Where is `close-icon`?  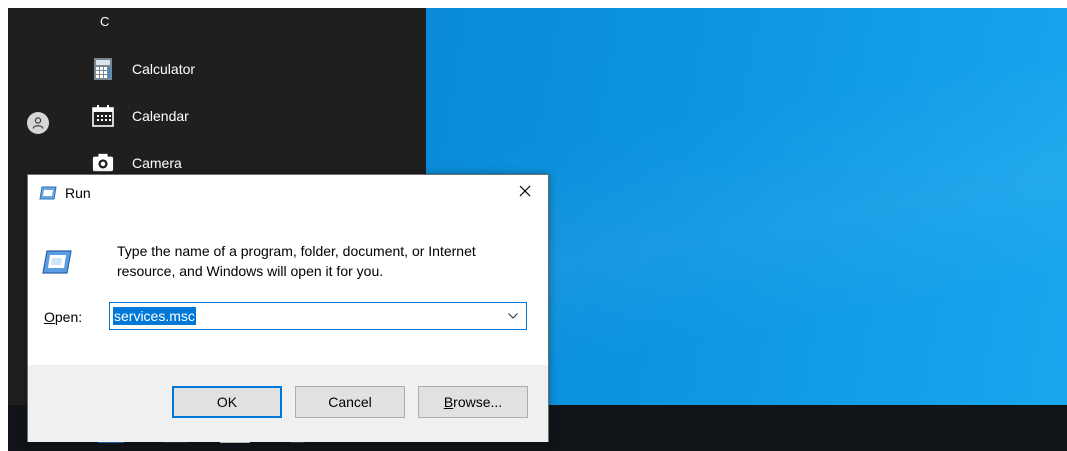
close-icon is located at coordinates (525, 191).